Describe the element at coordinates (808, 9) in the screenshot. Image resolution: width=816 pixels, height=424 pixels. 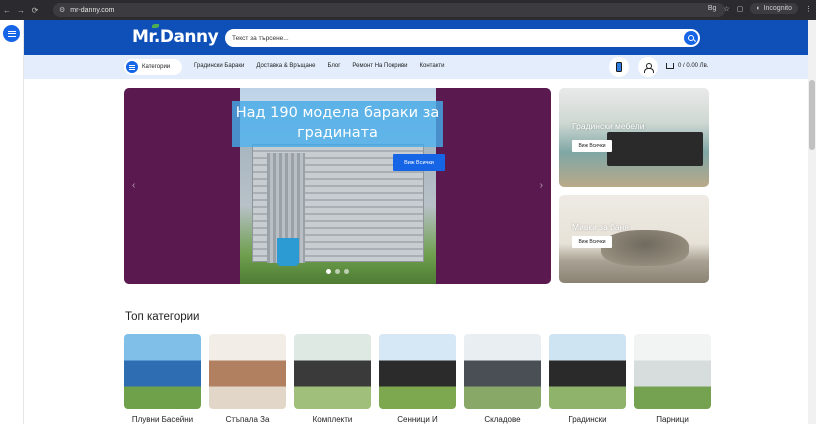
I see `menu-kebab-icon: ⋮` at that location.